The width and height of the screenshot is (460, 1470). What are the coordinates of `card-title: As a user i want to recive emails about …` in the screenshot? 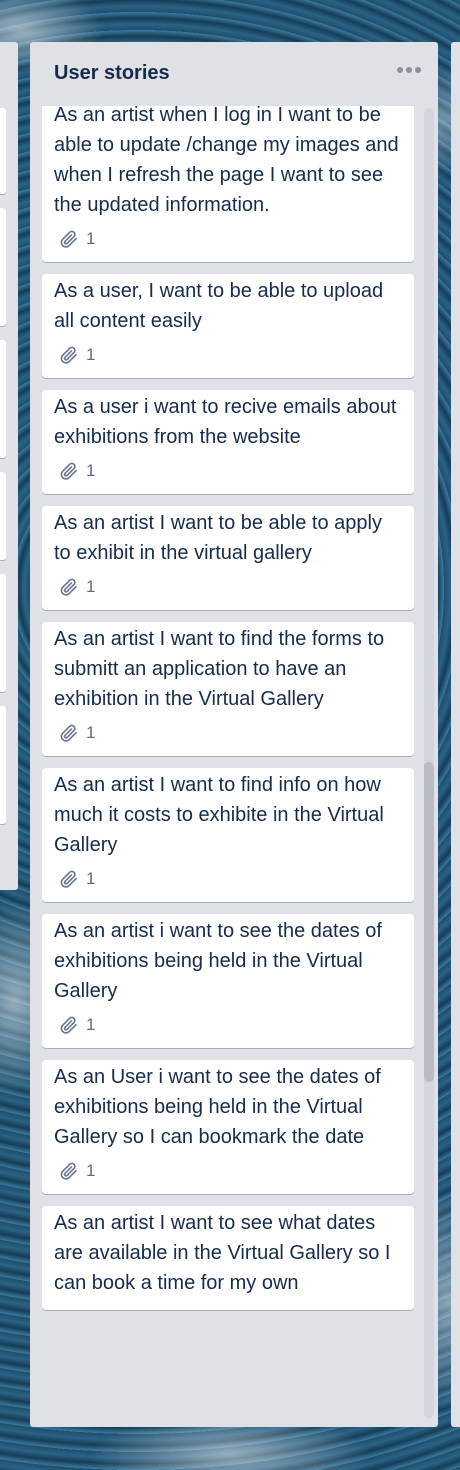 It's located at (225, 422).